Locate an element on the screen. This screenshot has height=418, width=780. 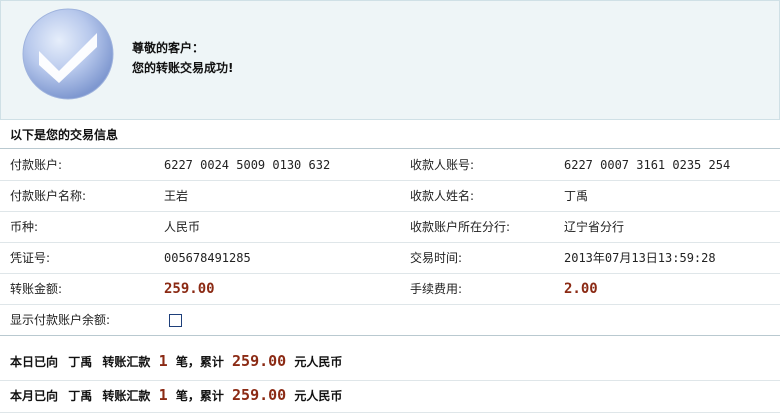
daily-summary: 本日已向 丁禹 转账汇款 1 笔，累计 259.00 元人民币 is located at coordinates (176, 361).